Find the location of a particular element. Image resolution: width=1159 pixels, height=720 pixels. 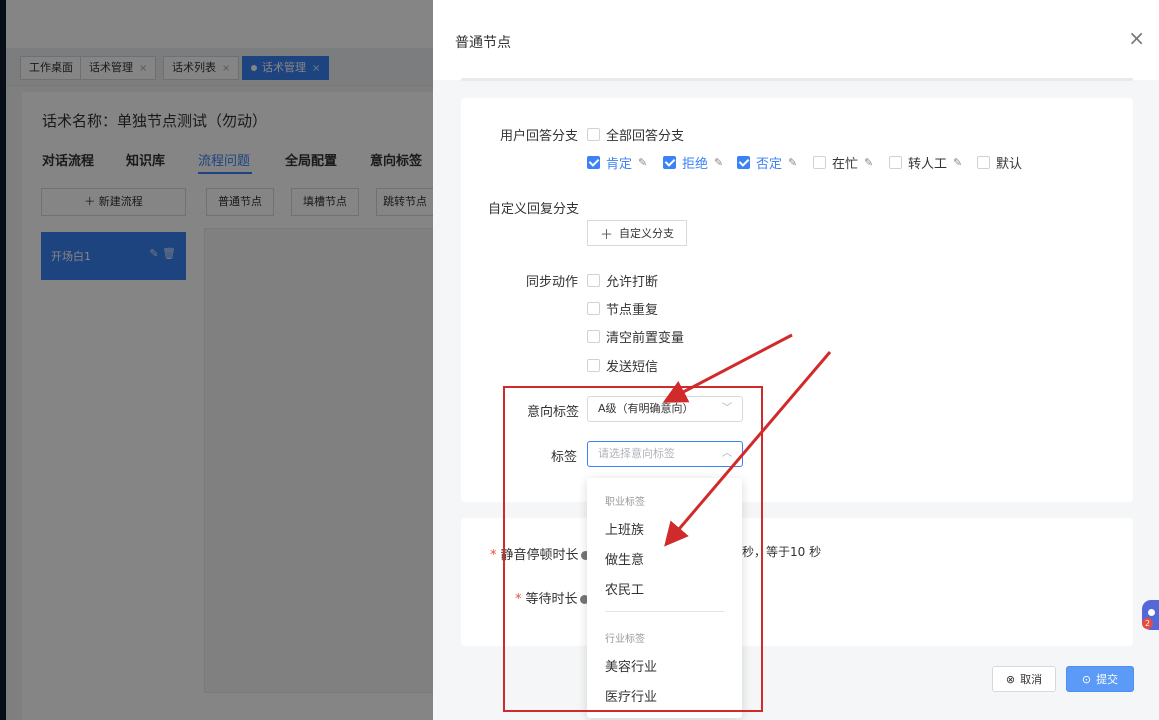

dropdown-group-industry: 行业标签 is located at coordinates (625, 639).